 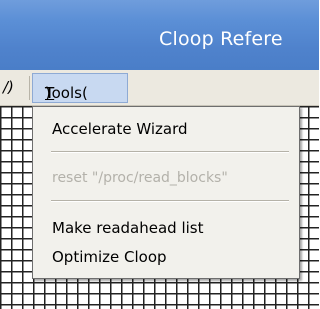 What do you see at coordinates (140, 178) in the screenshot?
I see `menu-item-reset-read-blocks: reset "/proc/read_blocks"` at bounding box center [140, 178].